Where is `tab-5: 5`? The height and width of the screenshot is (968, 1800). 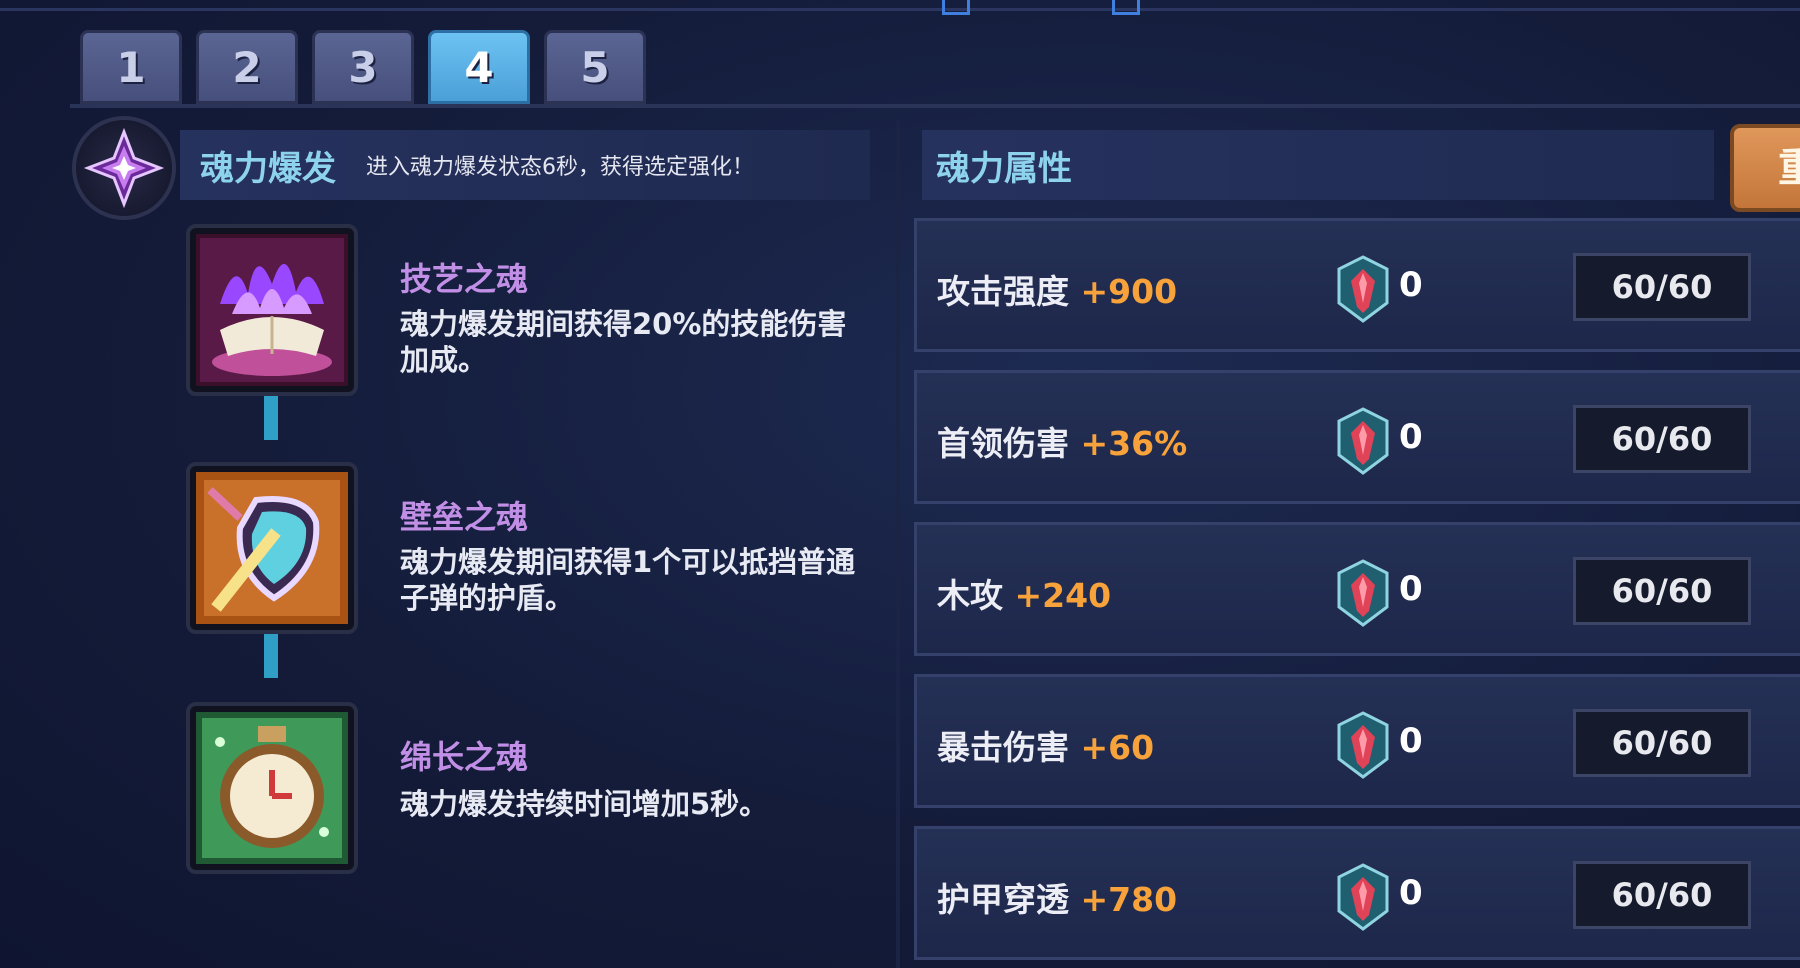 tab-5: 5 is located at coordinates (595, 67).